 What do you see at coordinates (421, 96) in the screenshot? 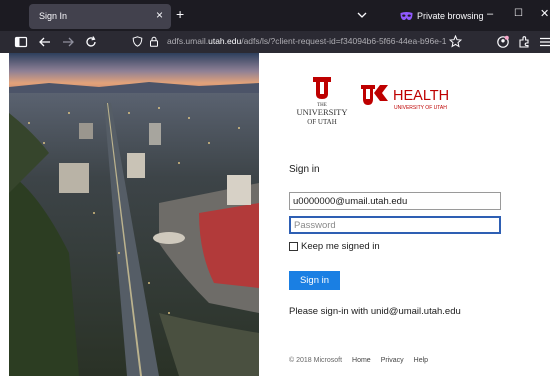
I see `health-word: HEALTH` at bounding box center [421, 96].